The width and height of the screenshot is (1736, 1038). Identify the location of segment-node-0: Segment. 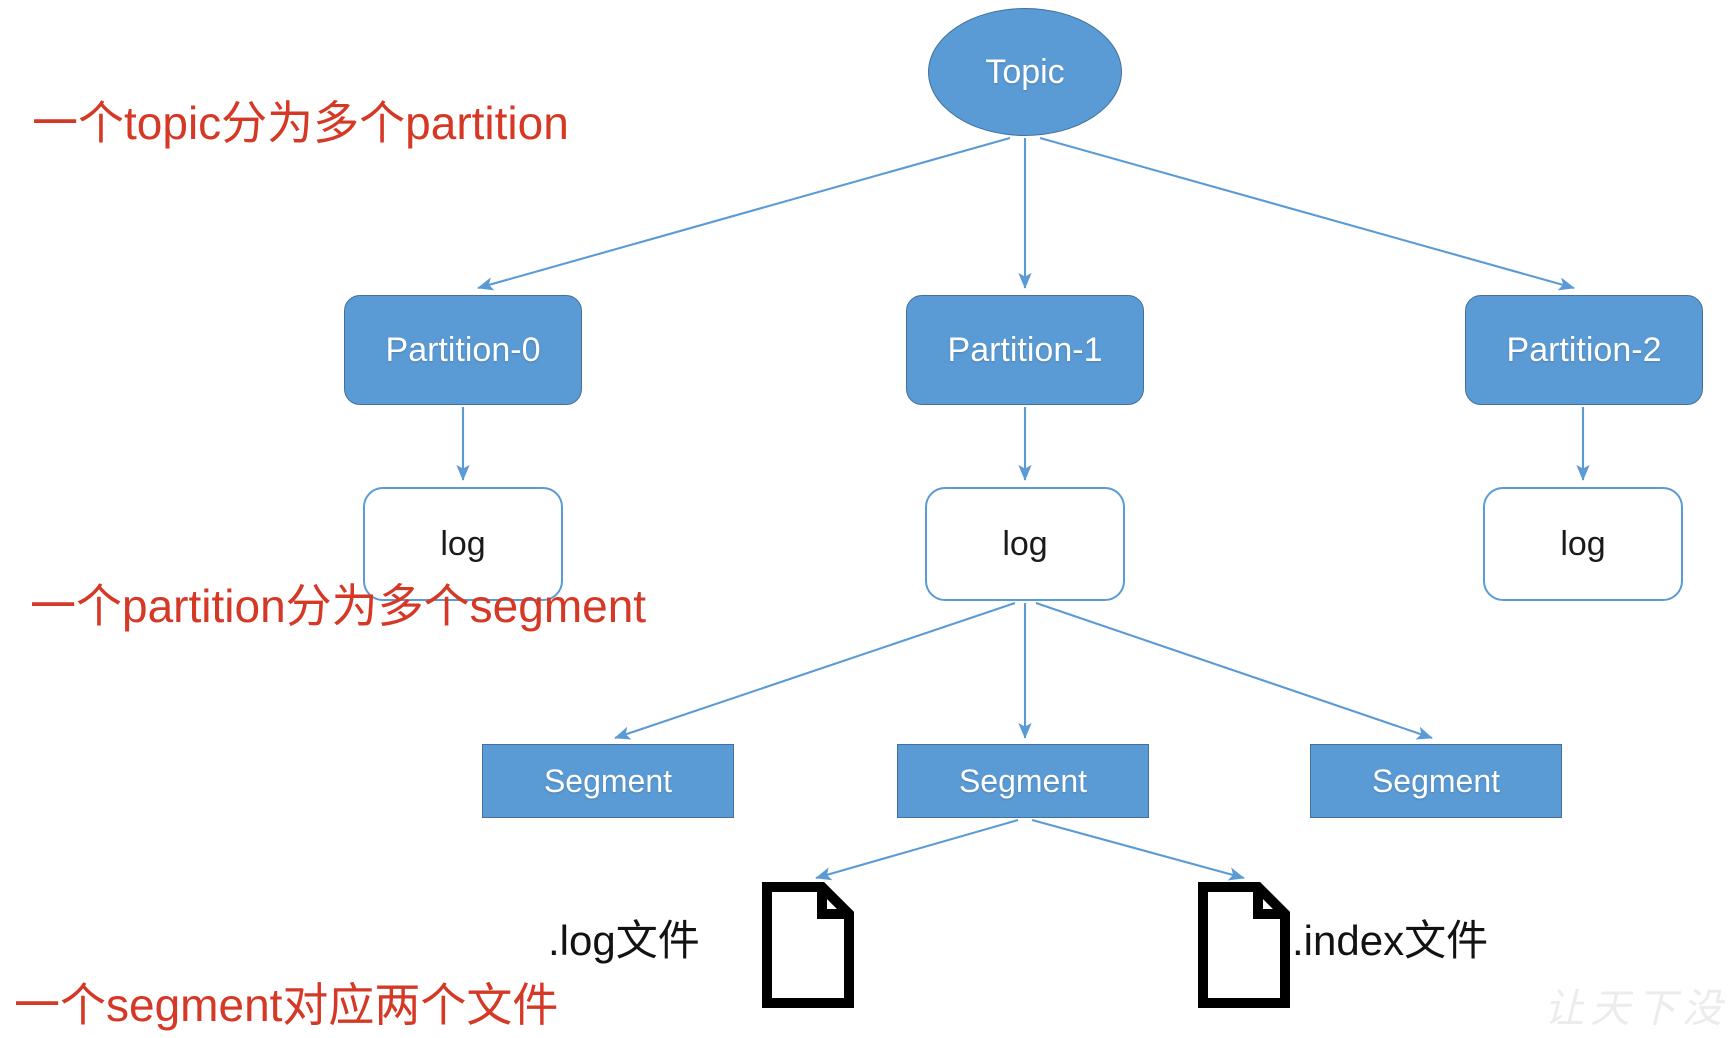
(608, 781).